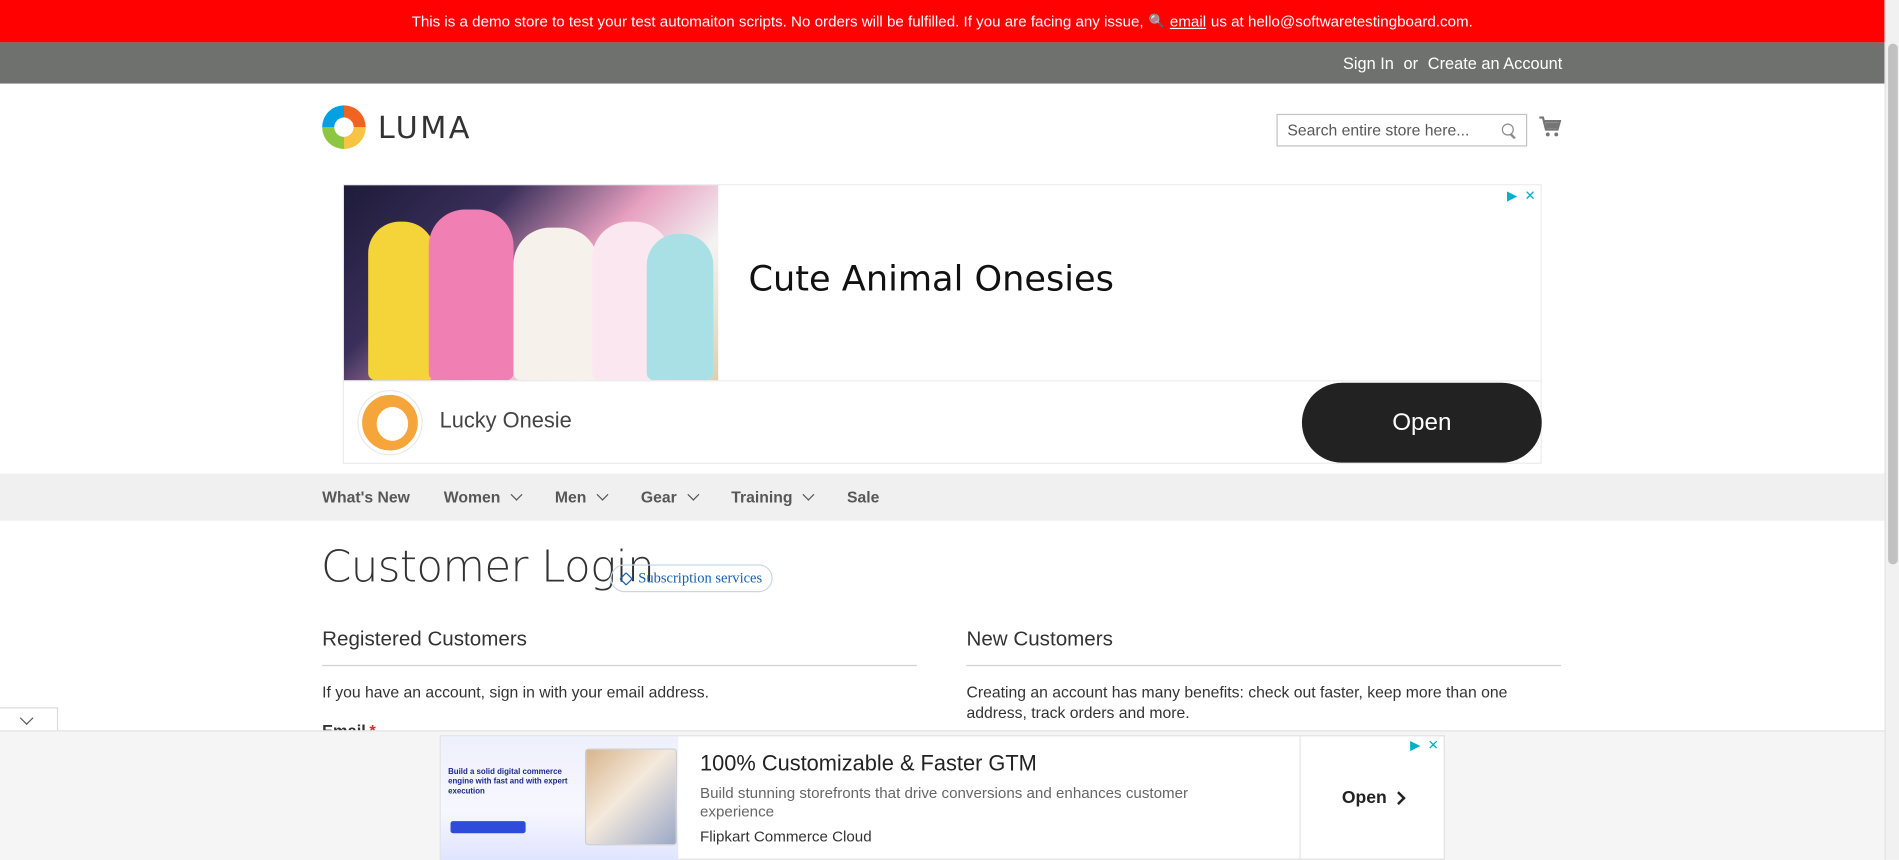 The image size is (1899, 860). Describe the element at coordinates (773, 497) in the screenshot. I see `nav-item-training: Training` at that location.